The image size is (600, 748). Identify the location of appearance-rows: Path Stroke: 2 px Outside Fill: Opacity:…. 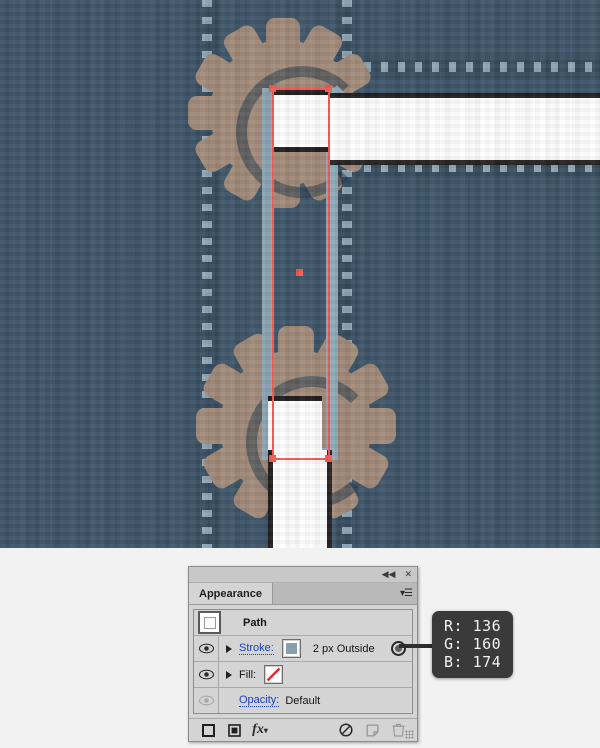
(303, 661).